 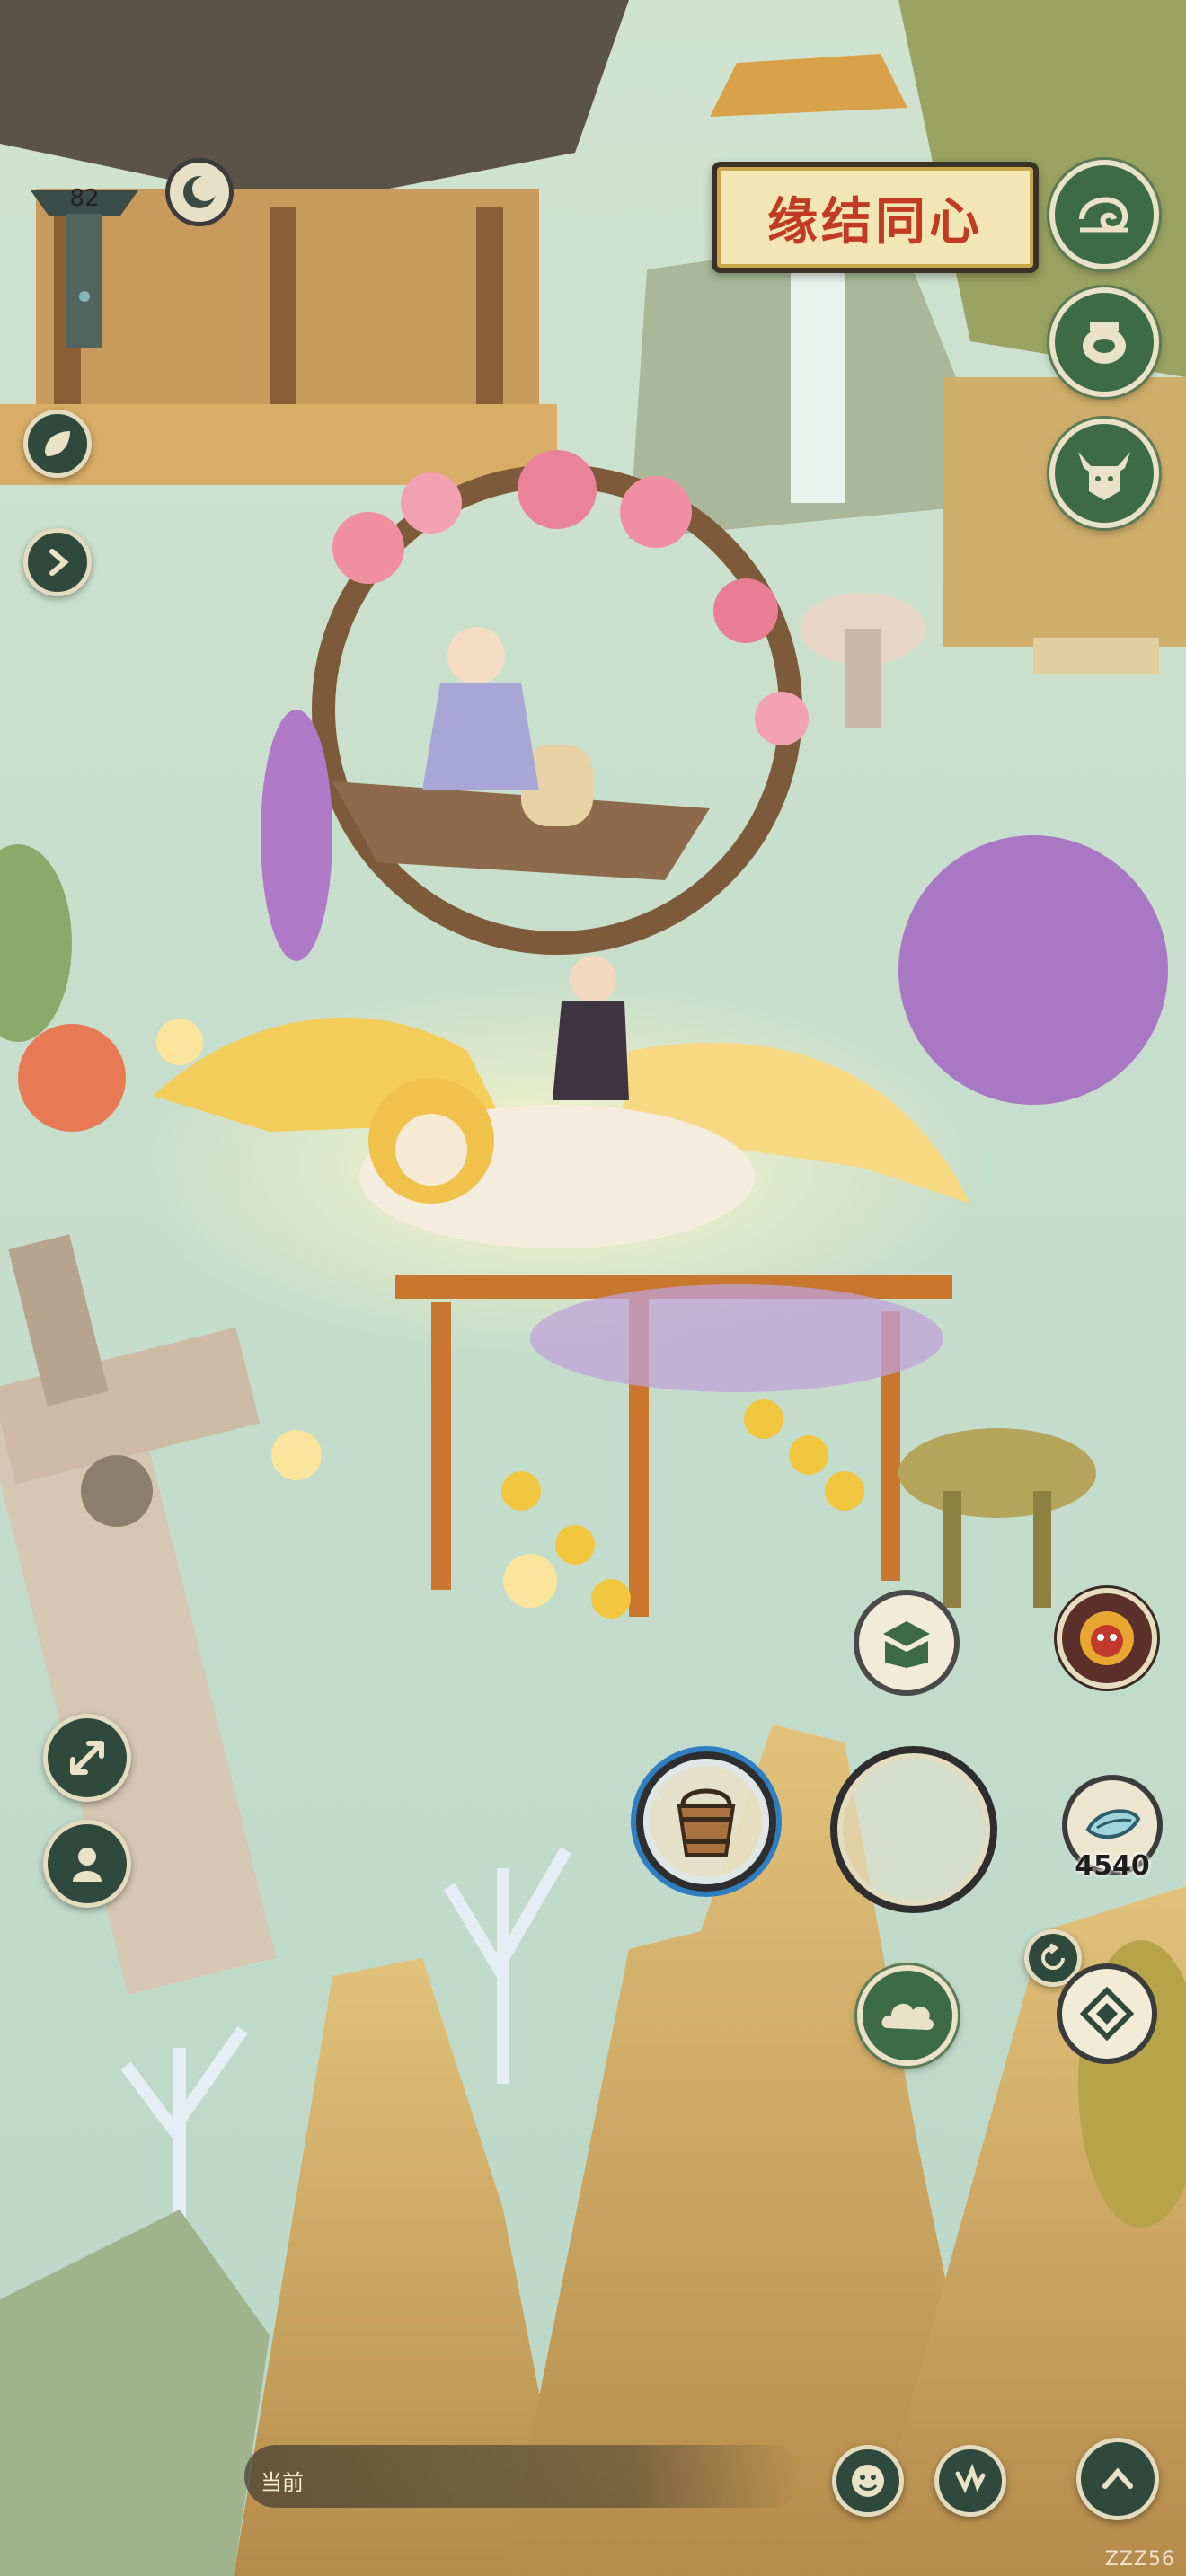 I want to click on ox-menu-button, so click(x=1104, y=473).